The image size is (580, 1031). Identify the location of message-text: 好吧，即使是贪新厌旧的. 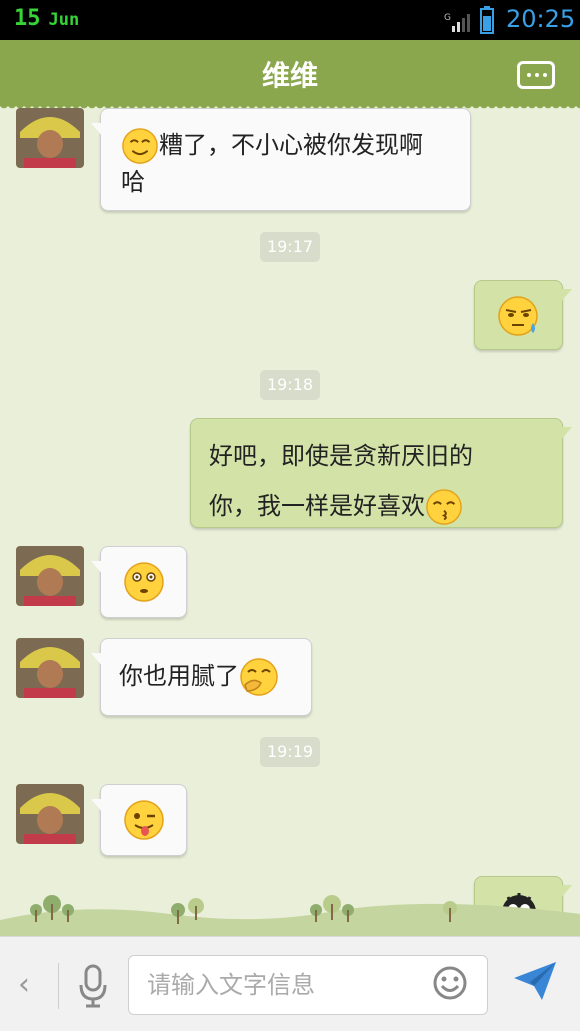
(341, 456).